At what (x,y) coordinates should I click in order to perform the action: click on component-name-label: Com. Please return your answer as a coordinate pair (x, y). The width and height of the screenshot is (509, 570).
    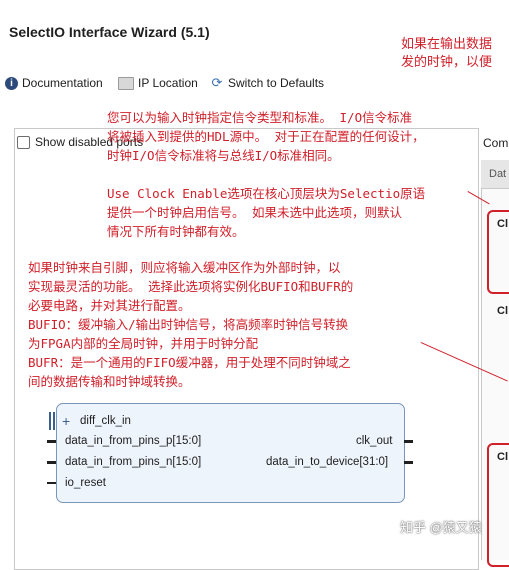
    Looking at the image, I should click on (496, 143).